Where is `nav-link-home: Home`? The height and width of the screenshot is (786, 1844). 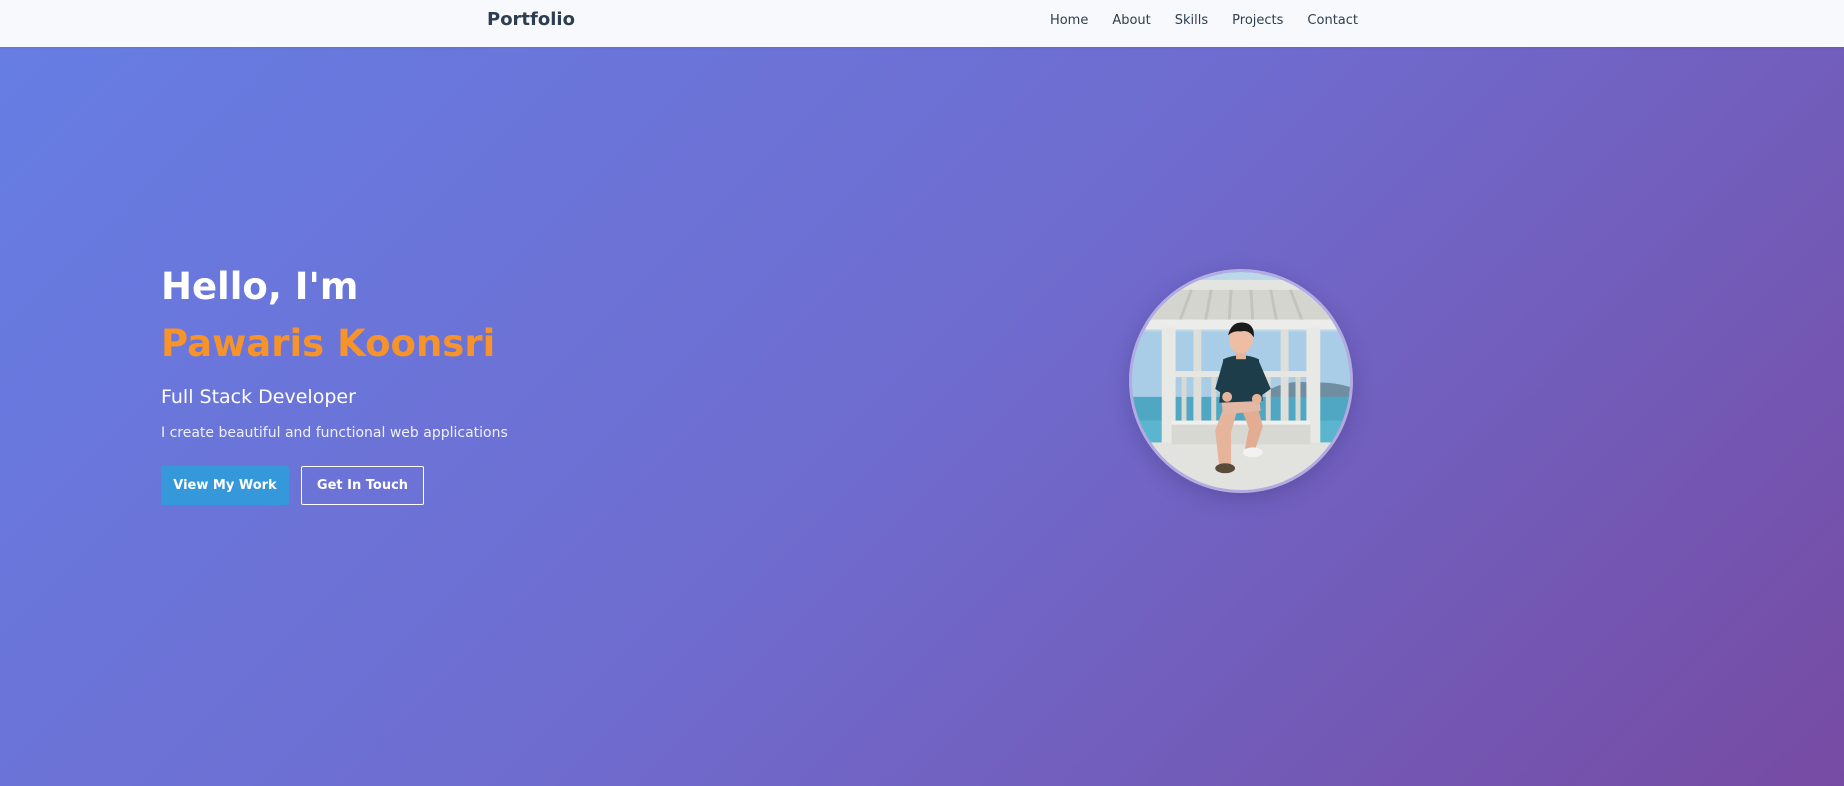 nav-link-home: Home is located at coordinates (1069, 21).